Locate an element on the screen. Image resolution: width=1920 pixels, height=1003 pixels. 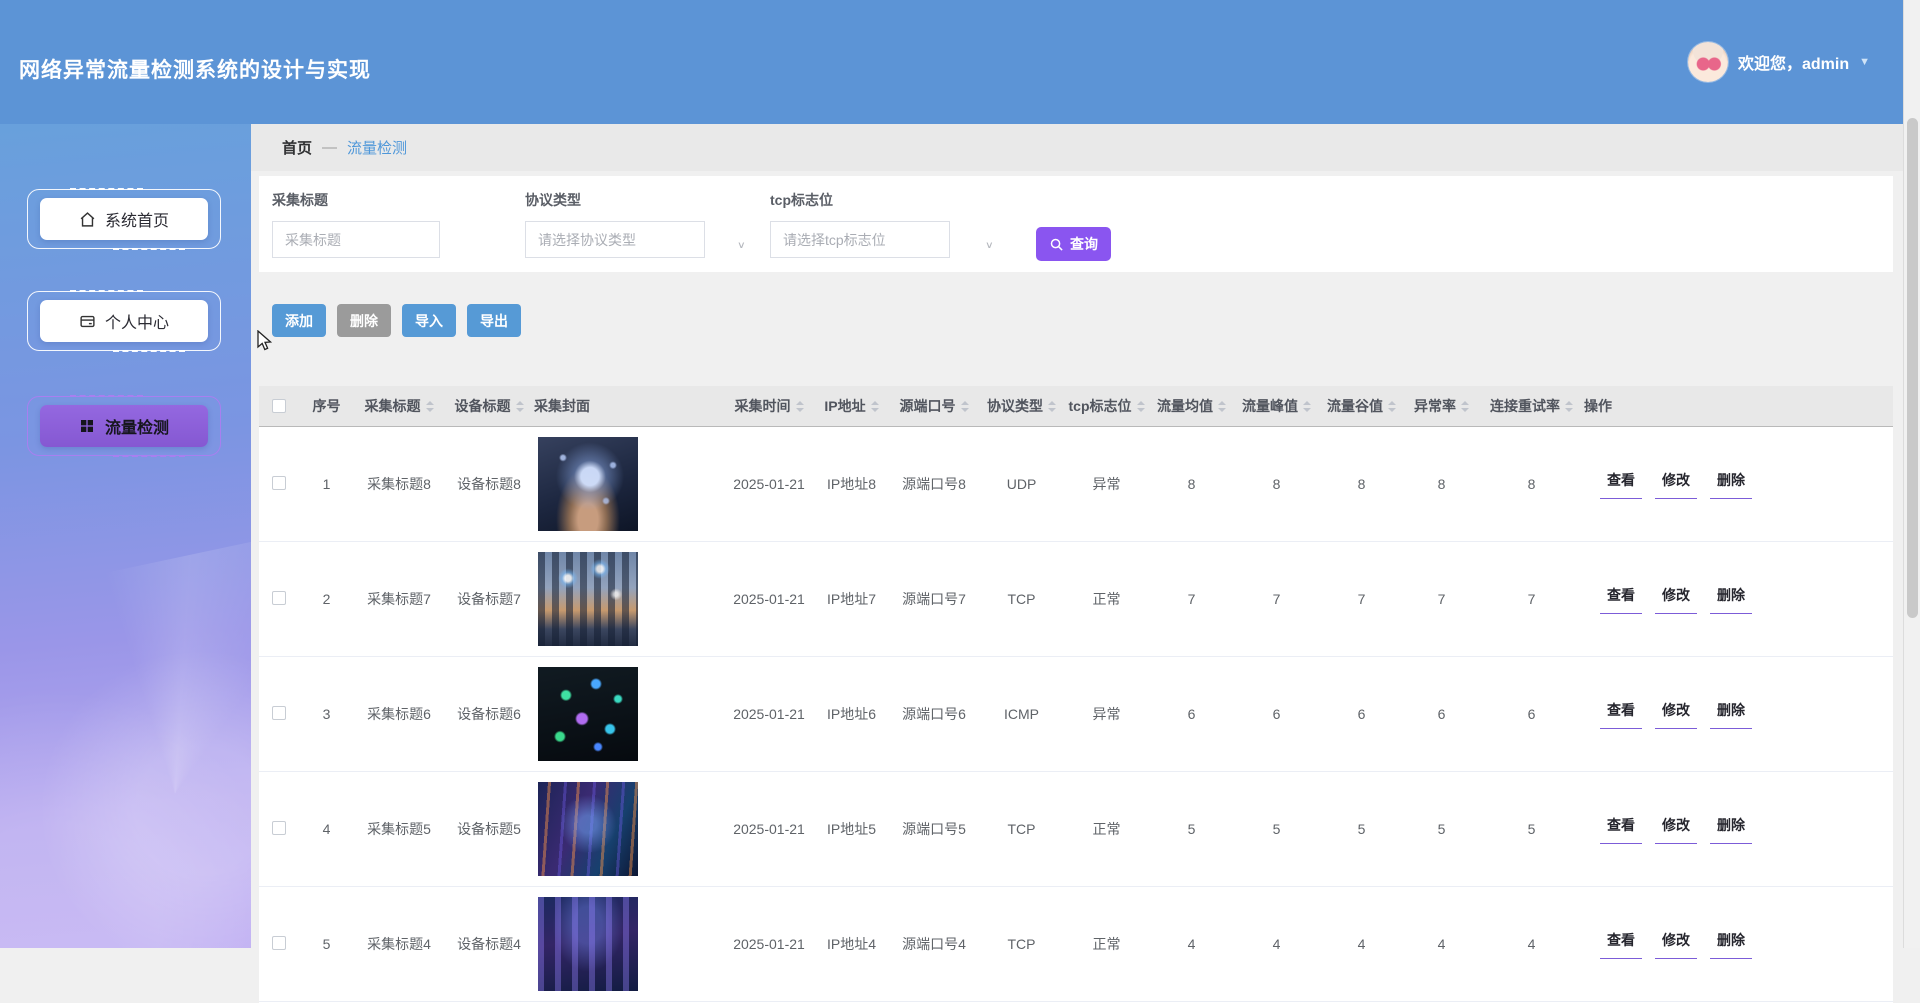
cell-title: 采集标题6 is located at coordinates (399, 714).